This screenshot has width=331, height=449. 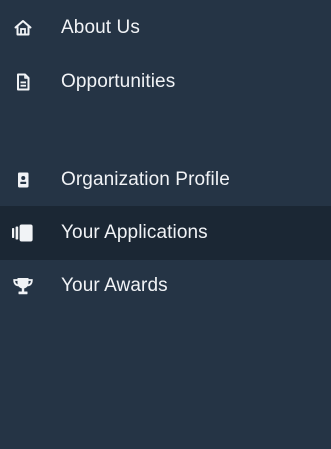 I want to click on sidebar-item-opportunities: Opportunities, so click(x=165, y=82).